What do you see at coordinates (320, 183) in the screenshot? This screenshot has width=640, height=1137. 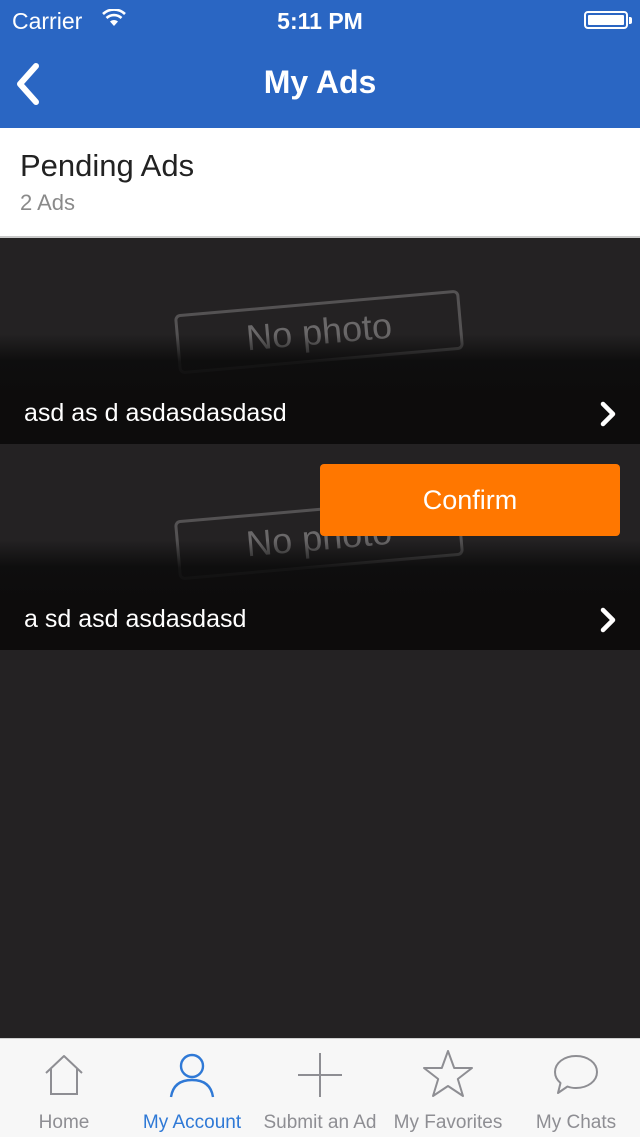 I see `section-header: Pending Ads 2 Ads` at bounding box center [320, 183].